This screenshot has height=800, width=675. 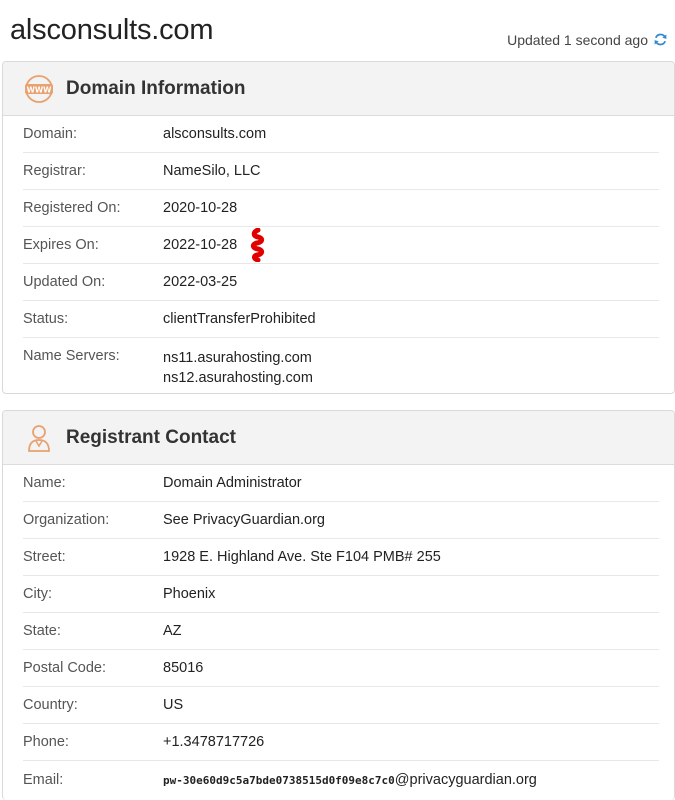 I want to click on updated-status: Updated 1 second ago, so click(x=588, y=39).